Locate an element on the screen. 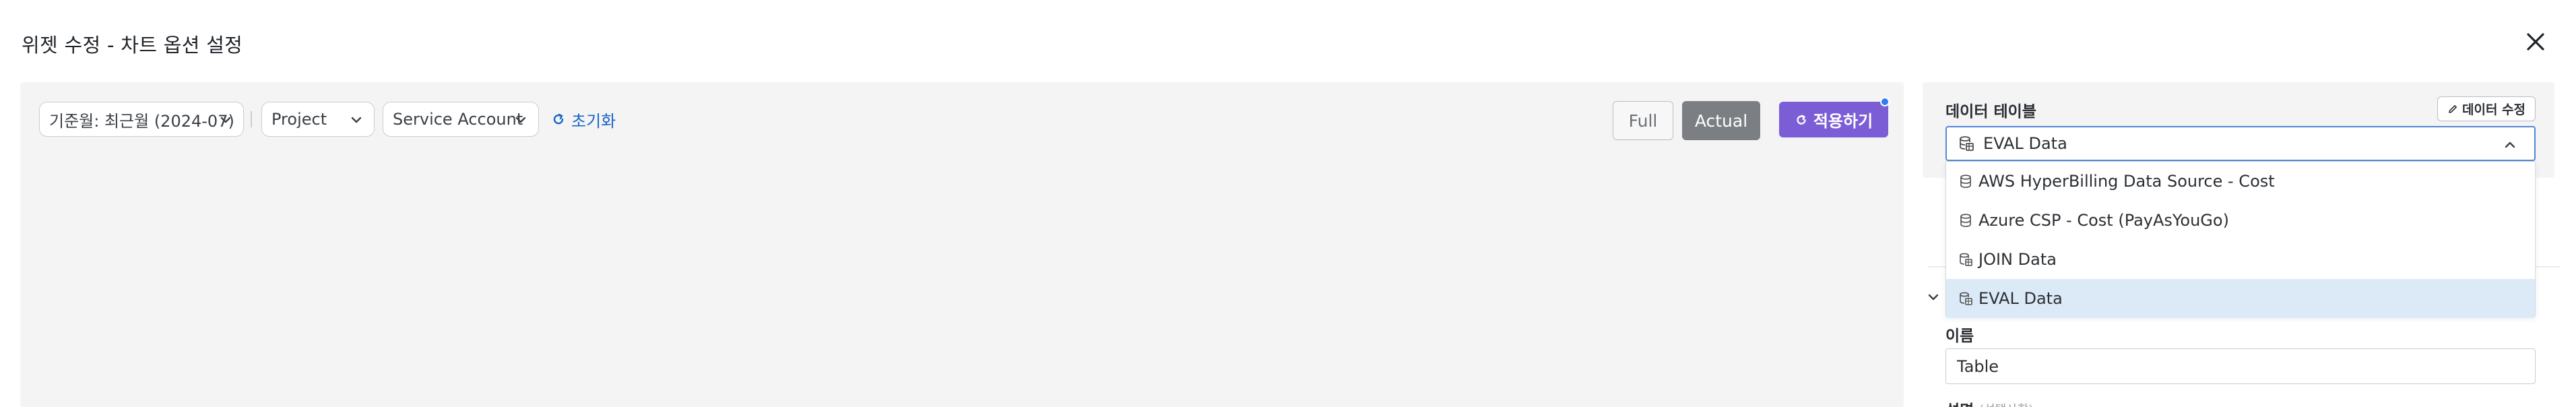 The width and height of the screenshot is (2576, 407). project-filter-label: Project is located at coordinates (299, 120).